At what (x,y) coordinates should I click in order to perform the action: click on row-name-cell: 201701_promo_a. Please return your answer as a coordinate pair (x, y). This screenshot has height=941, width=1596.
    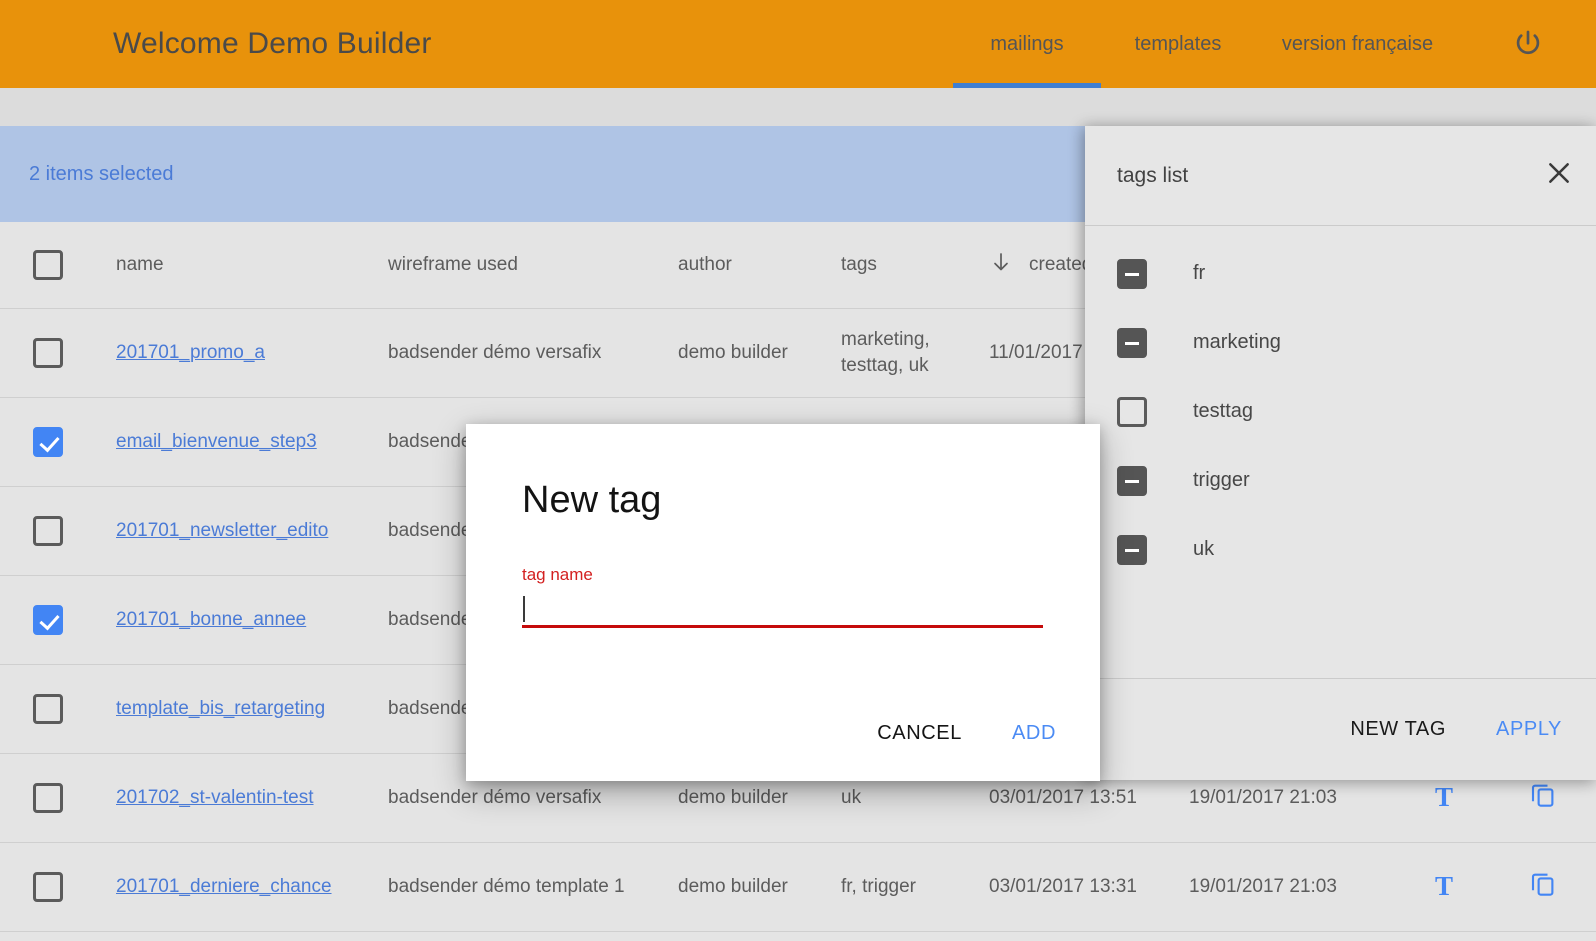
    Looking at the image, I should click on (252, 353).